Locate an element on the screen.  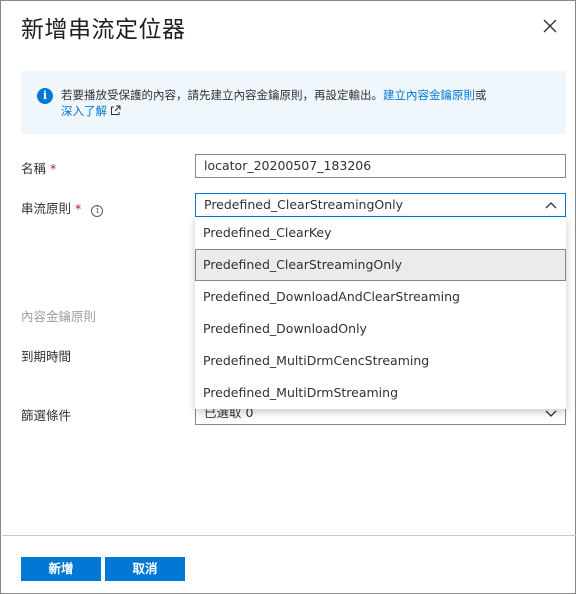
chevron-up-icon is located at coordinates (551, 205).